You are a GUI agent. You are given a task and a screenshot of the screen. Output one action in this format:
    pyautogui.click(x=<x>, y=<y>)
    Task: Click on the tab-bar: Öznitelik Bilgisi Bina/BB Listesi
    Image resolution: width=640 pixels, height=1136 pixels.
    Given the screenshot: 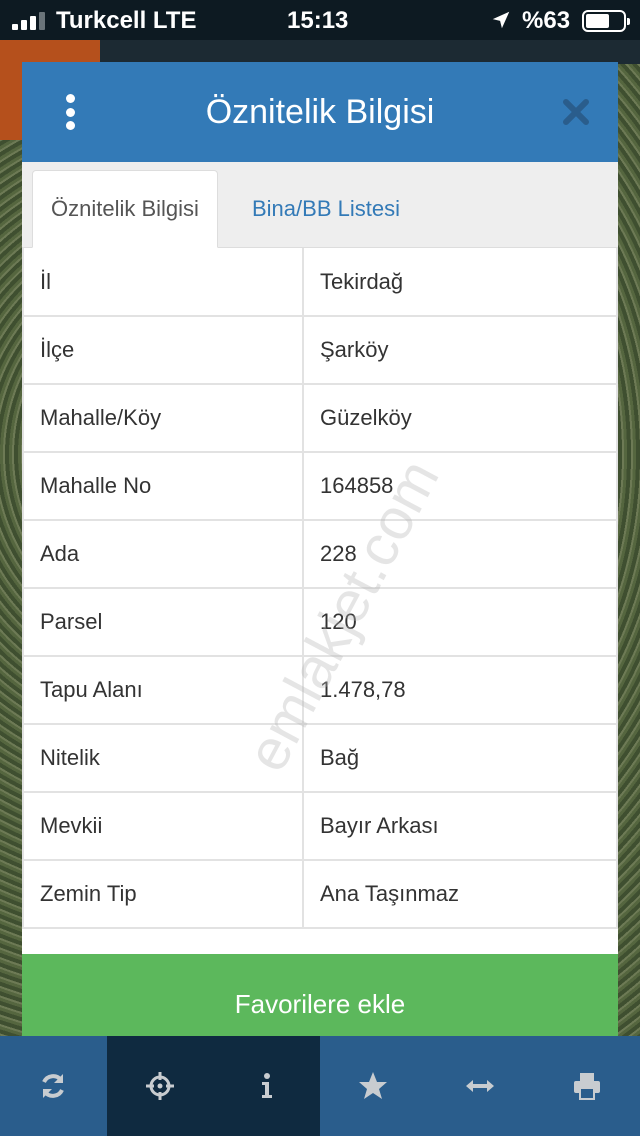 What is the action you would take?
    pyautogui.click(x=320, y=205)
    